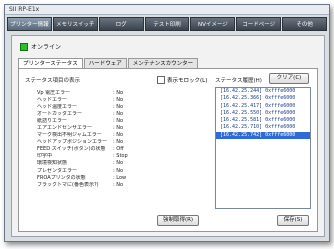 The image size is (334, 249). What do you see at coordinates (75, 24) in the screenshot?
I see `tab-memory-switch: メモリスイッチ` at bounding box center [75, 24].